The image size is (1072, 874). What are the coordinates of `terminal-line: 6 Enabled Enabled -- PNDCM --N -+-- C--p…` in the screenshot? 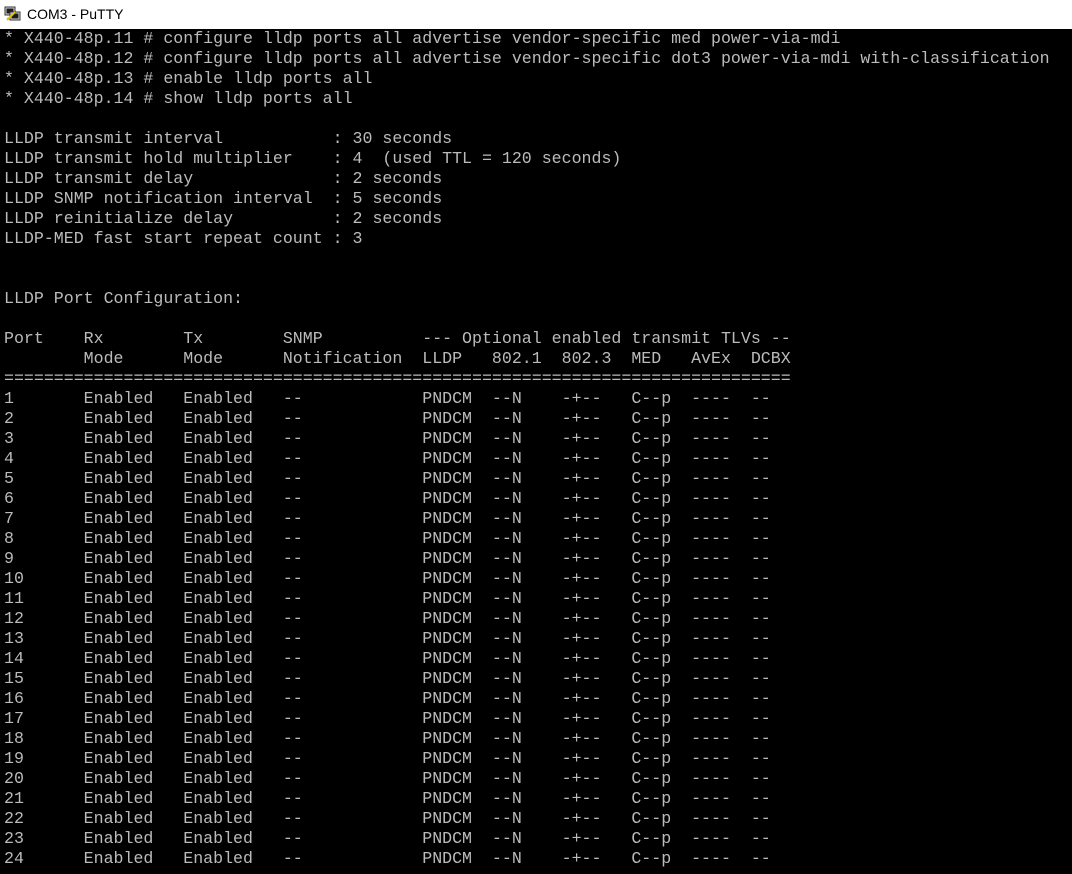 It's located at (387, 498).